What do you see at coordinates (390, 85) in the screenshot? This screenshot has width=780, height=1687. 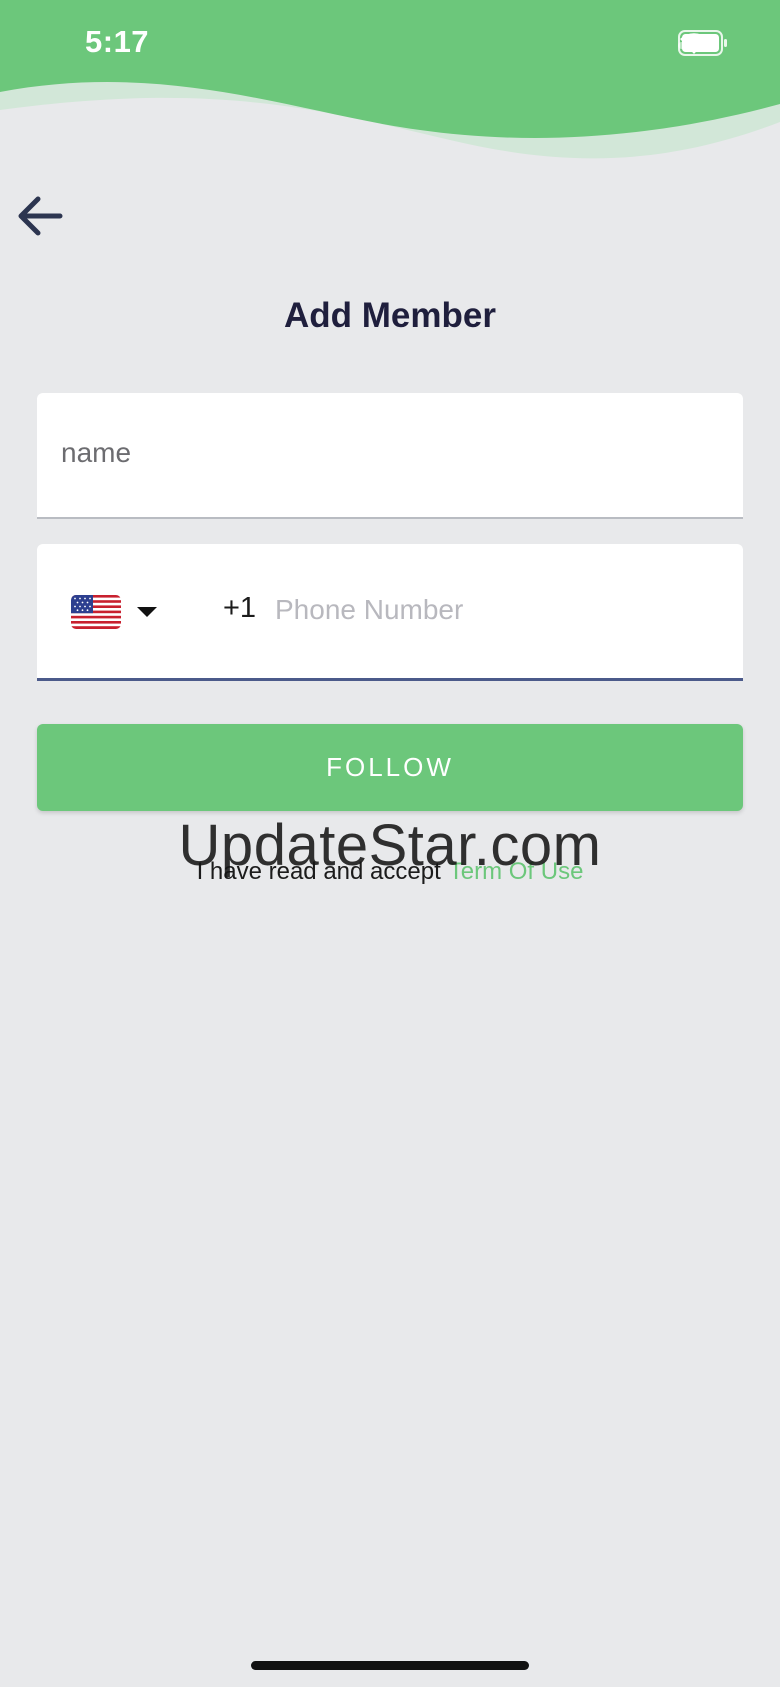 I see `wave-header: 5:17` at bounding box center [390, 85].